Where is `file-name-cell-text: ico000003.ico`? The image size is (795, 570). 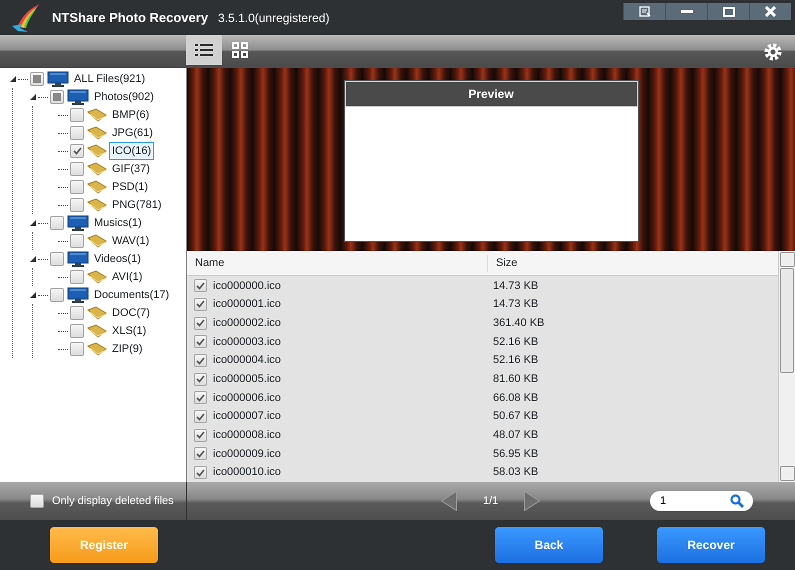
file-name-cell-text: ico000003.ico is located at coordinates (247, 342).